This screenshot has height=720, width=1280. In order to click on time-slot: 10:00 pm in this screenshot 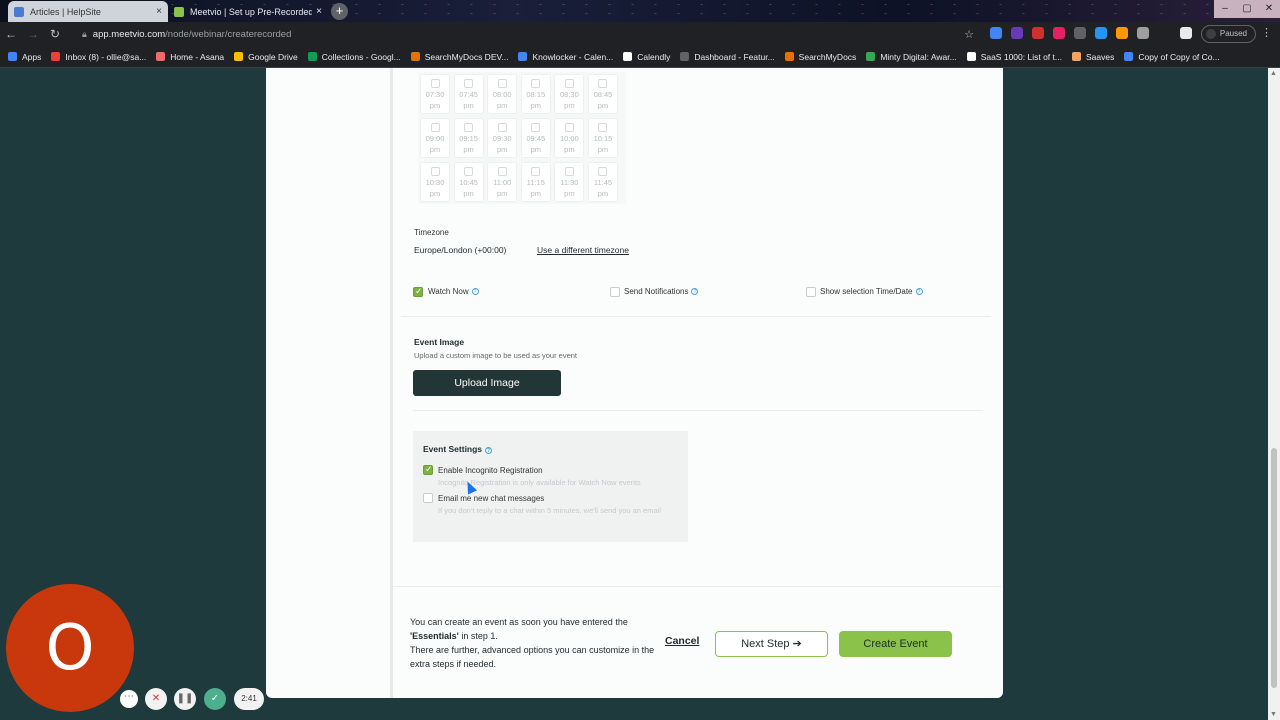, I will do `click(569, 138)`.